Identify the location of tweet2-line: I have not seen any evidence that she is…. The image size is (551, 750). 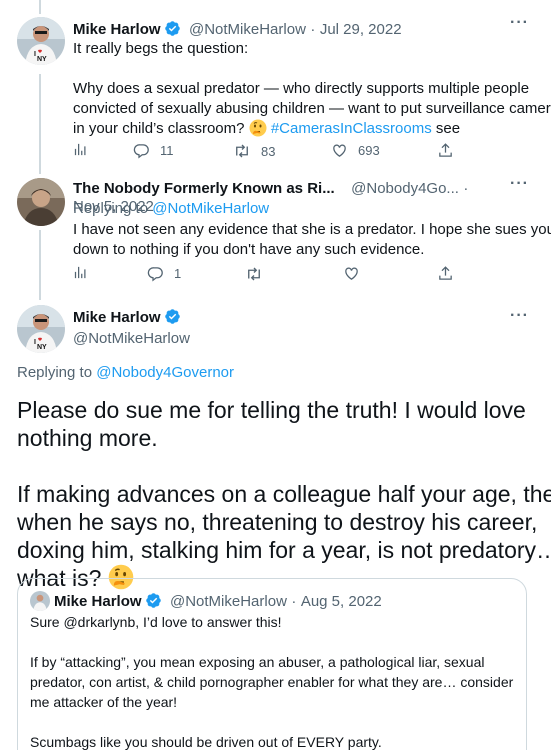
(312, 229).